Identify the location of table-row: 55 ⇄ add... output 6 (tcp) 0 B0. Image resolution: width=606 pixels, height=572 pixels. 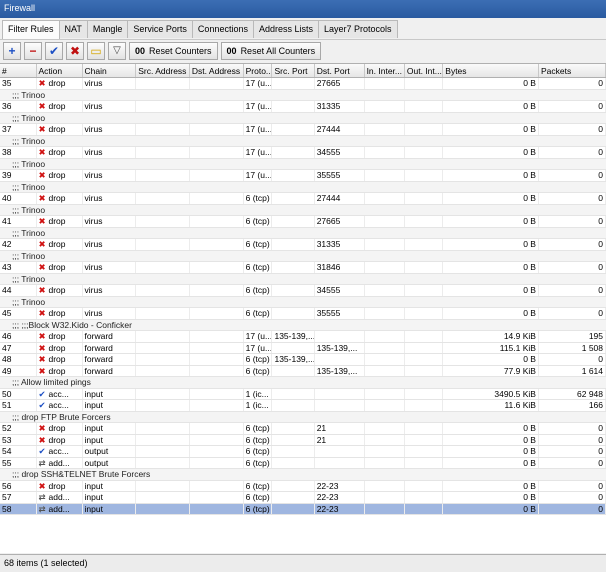
(303, 463).